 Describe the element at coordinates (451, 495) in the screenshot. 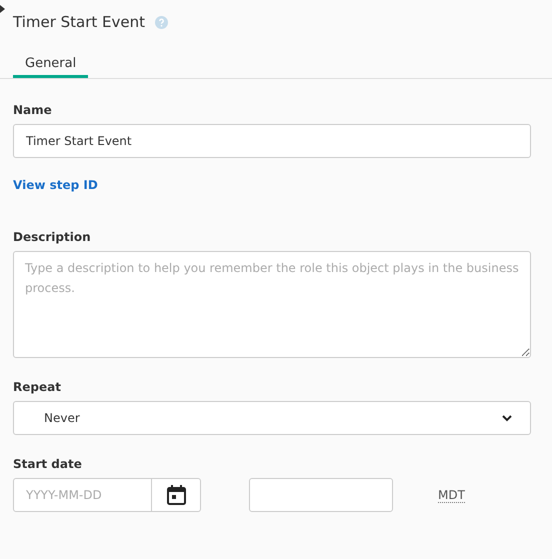

I see `timezone-label: MDT` at that location.